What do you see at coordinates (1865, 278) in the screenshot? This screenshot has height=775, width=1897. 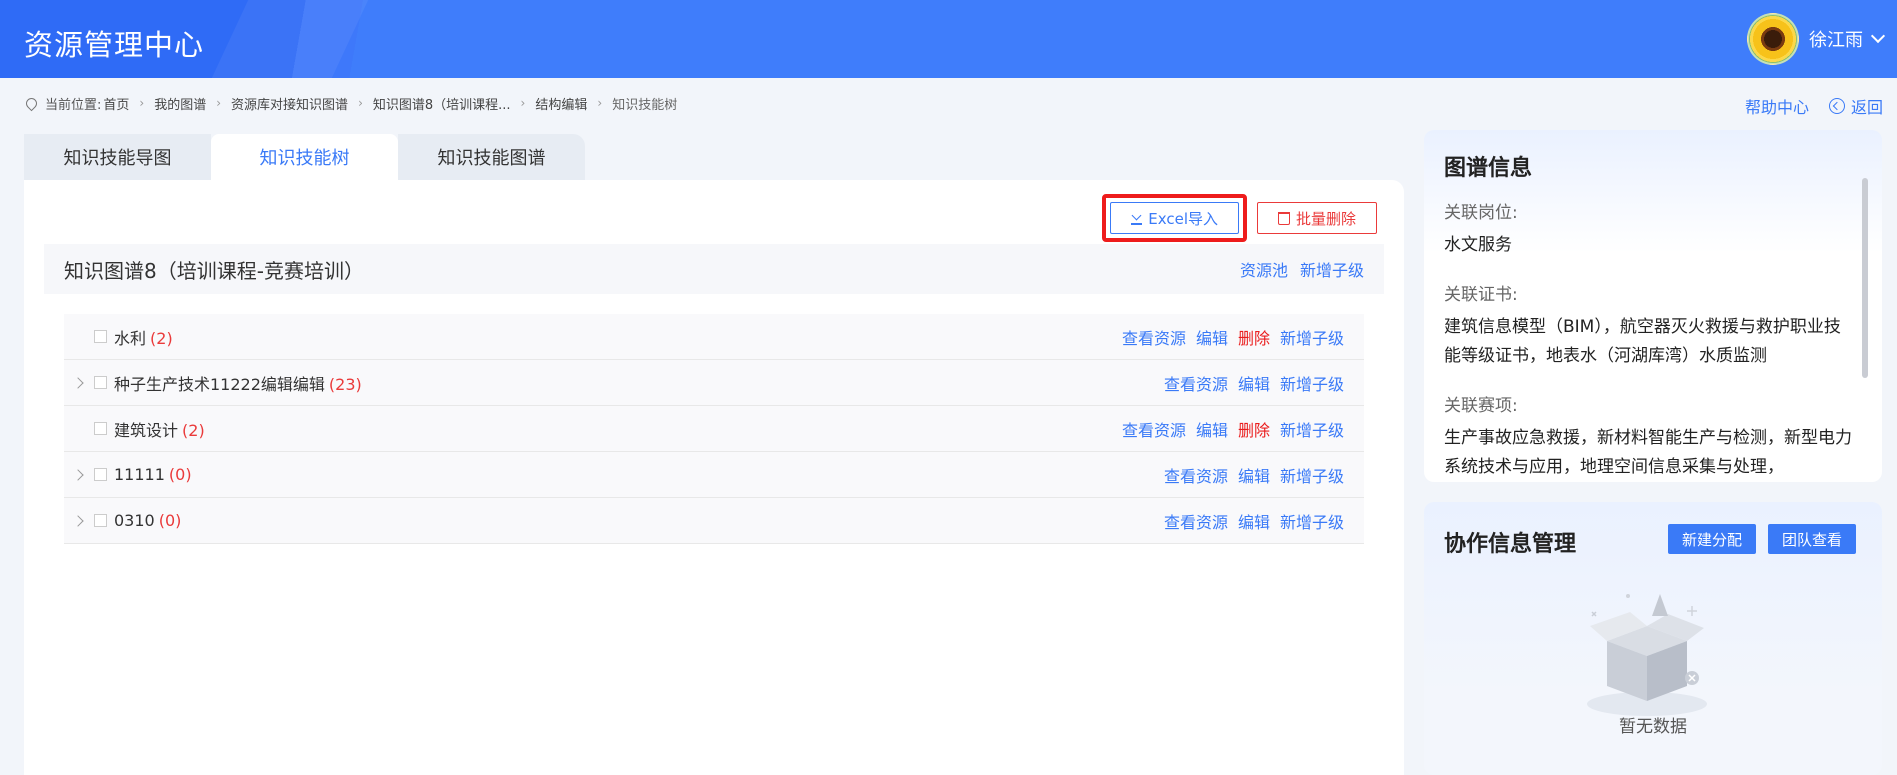 I see `scrollbar` at bounding box center [1865, 278].